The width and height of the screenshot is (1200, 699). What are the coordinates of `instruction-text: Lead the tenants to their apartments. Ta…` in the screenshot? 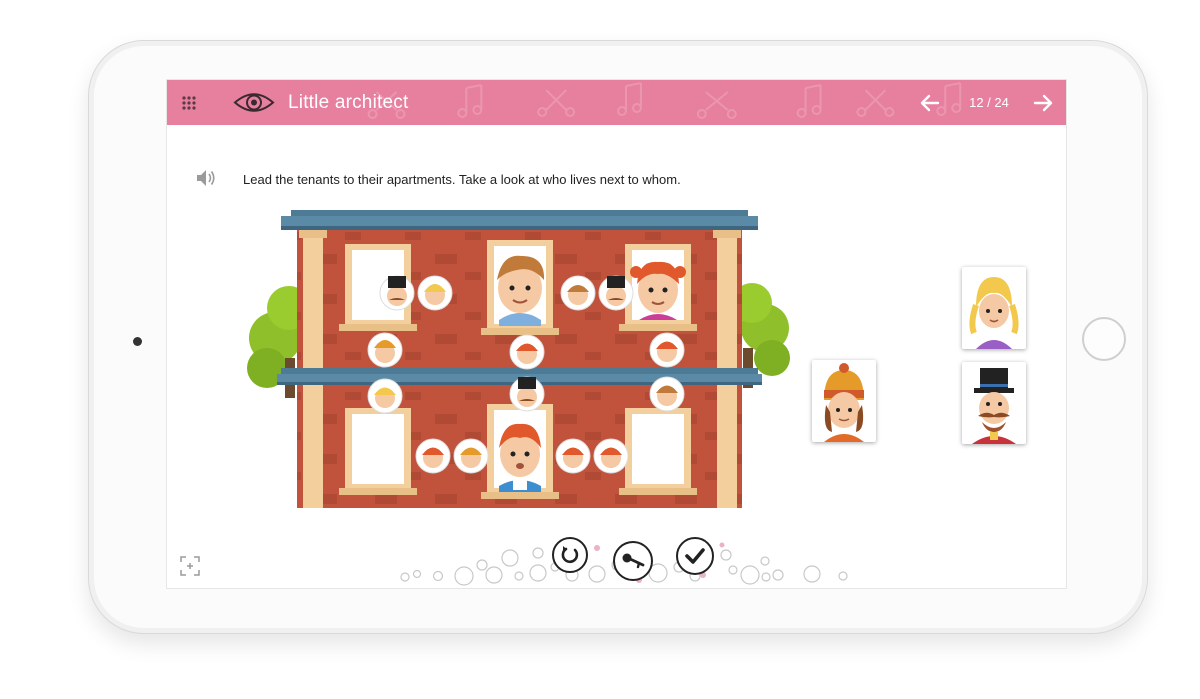 It's located at (462, 179).